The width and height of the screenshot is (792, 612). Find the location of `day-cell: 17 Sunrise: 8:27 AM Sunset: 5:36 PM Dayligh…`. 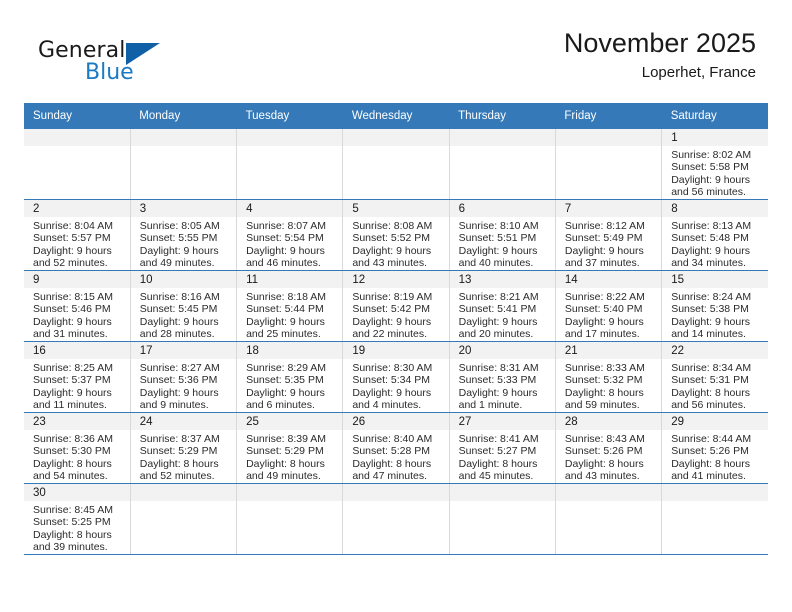

day-cell: 17 Sunrise: 8:27 AM Sunset: 5:36 PM Dayligh… is located at coordinates (184, 377).